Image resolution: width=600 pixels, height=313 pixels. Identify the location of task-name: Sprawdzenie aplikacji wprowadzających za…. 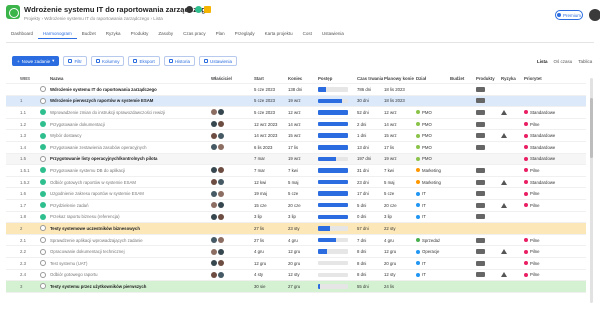
(129, 240).